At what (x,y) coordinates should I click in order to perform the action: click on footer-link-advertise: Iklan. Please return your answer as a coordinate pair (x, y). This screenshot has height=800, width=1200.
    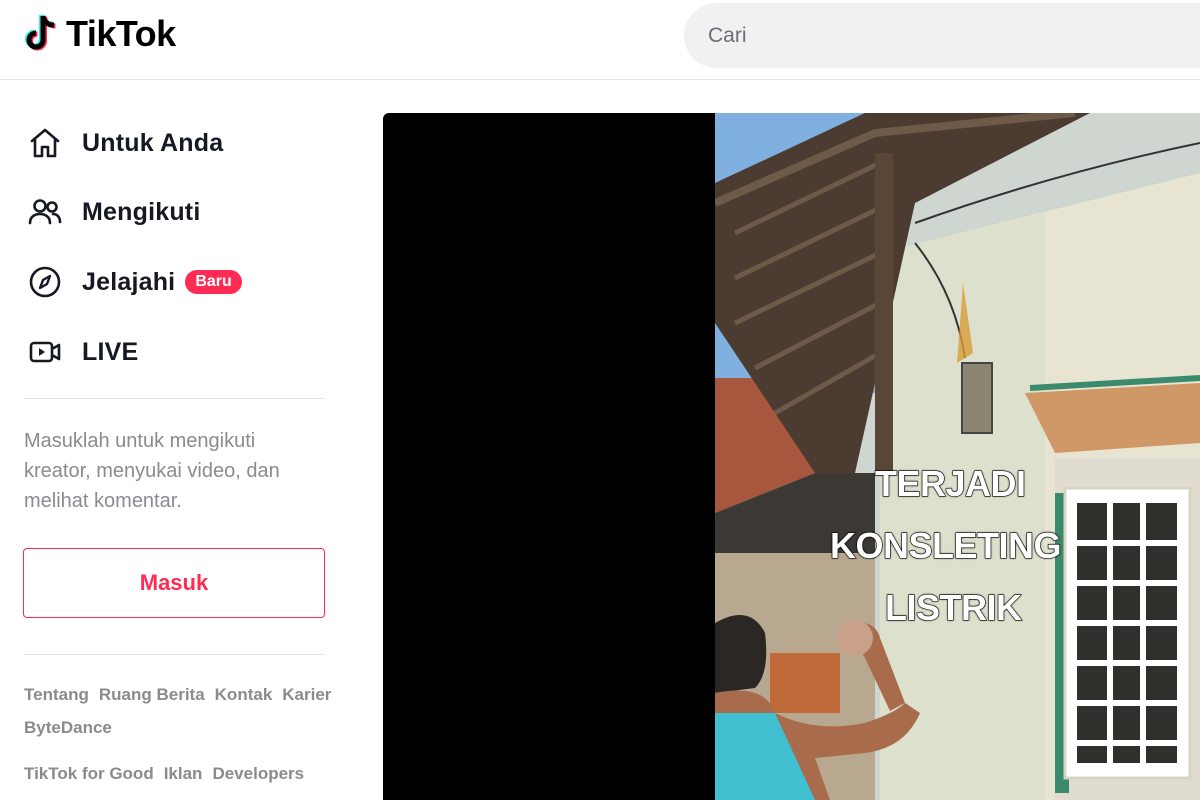
    Looking at the image, I should click on (183, 773).